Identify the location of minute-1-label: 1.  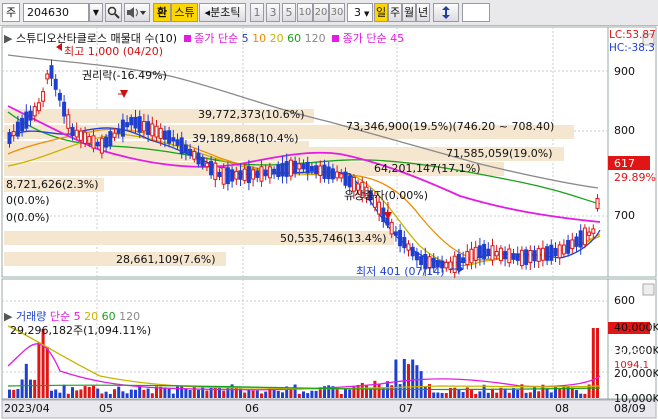
(257, 12).